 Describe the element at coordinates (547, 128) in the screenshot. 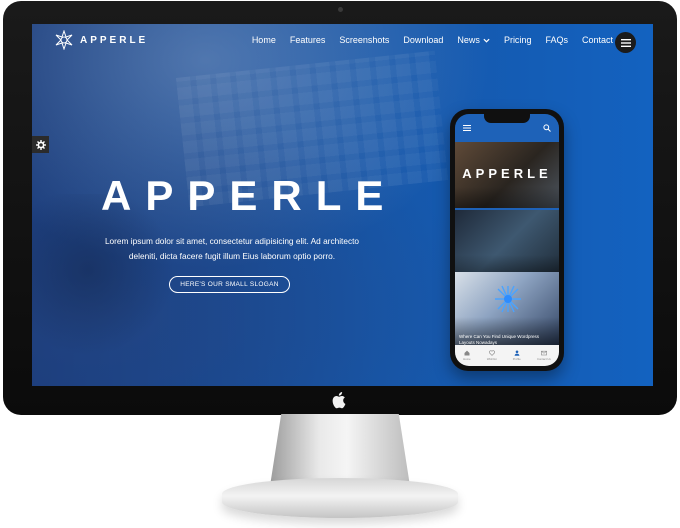

I see `phone-search-icon` at that location.